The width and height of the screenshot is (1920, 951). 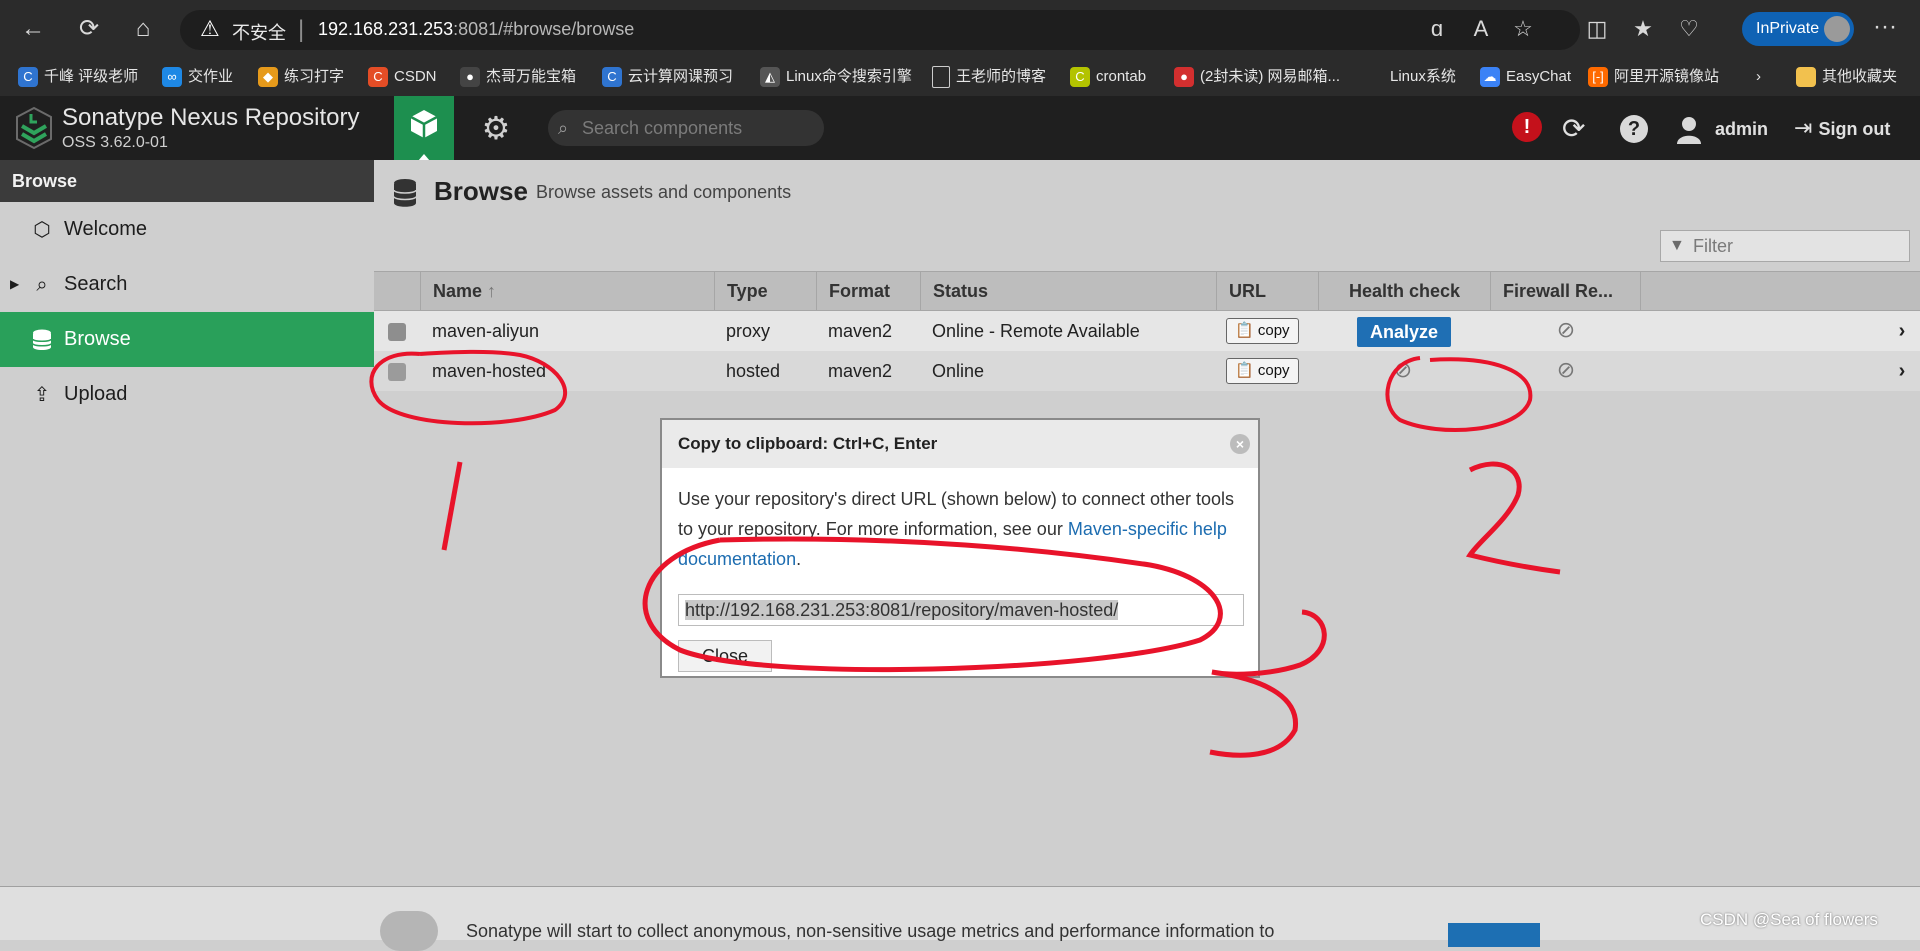 What do you see at coordinates (1481, 29) in the screenshot?
I see `read-aloud-icon: A` at bounding box center [1481, 29].